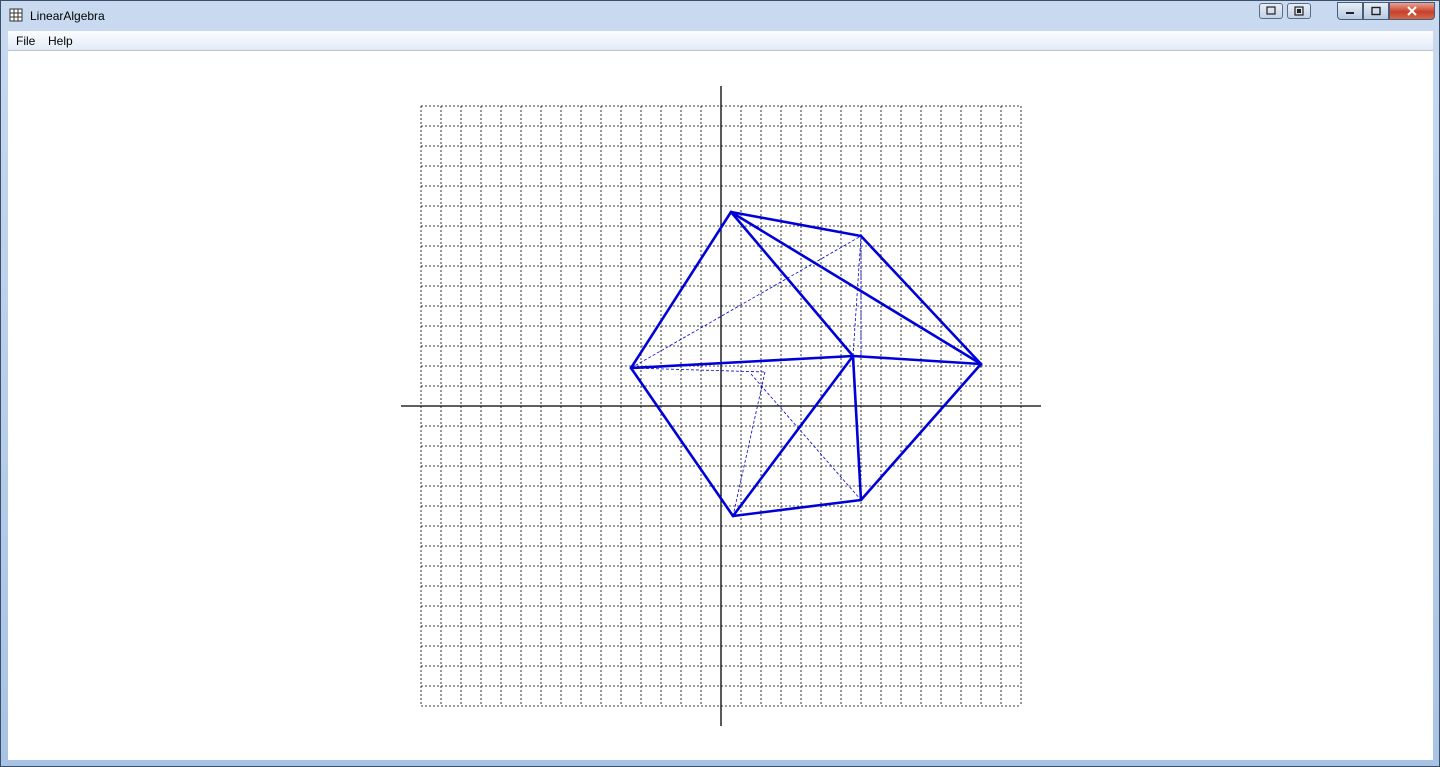 This screenshot has width=1440, height=767. I want to click on grid-app-icon, so click(16, 15).